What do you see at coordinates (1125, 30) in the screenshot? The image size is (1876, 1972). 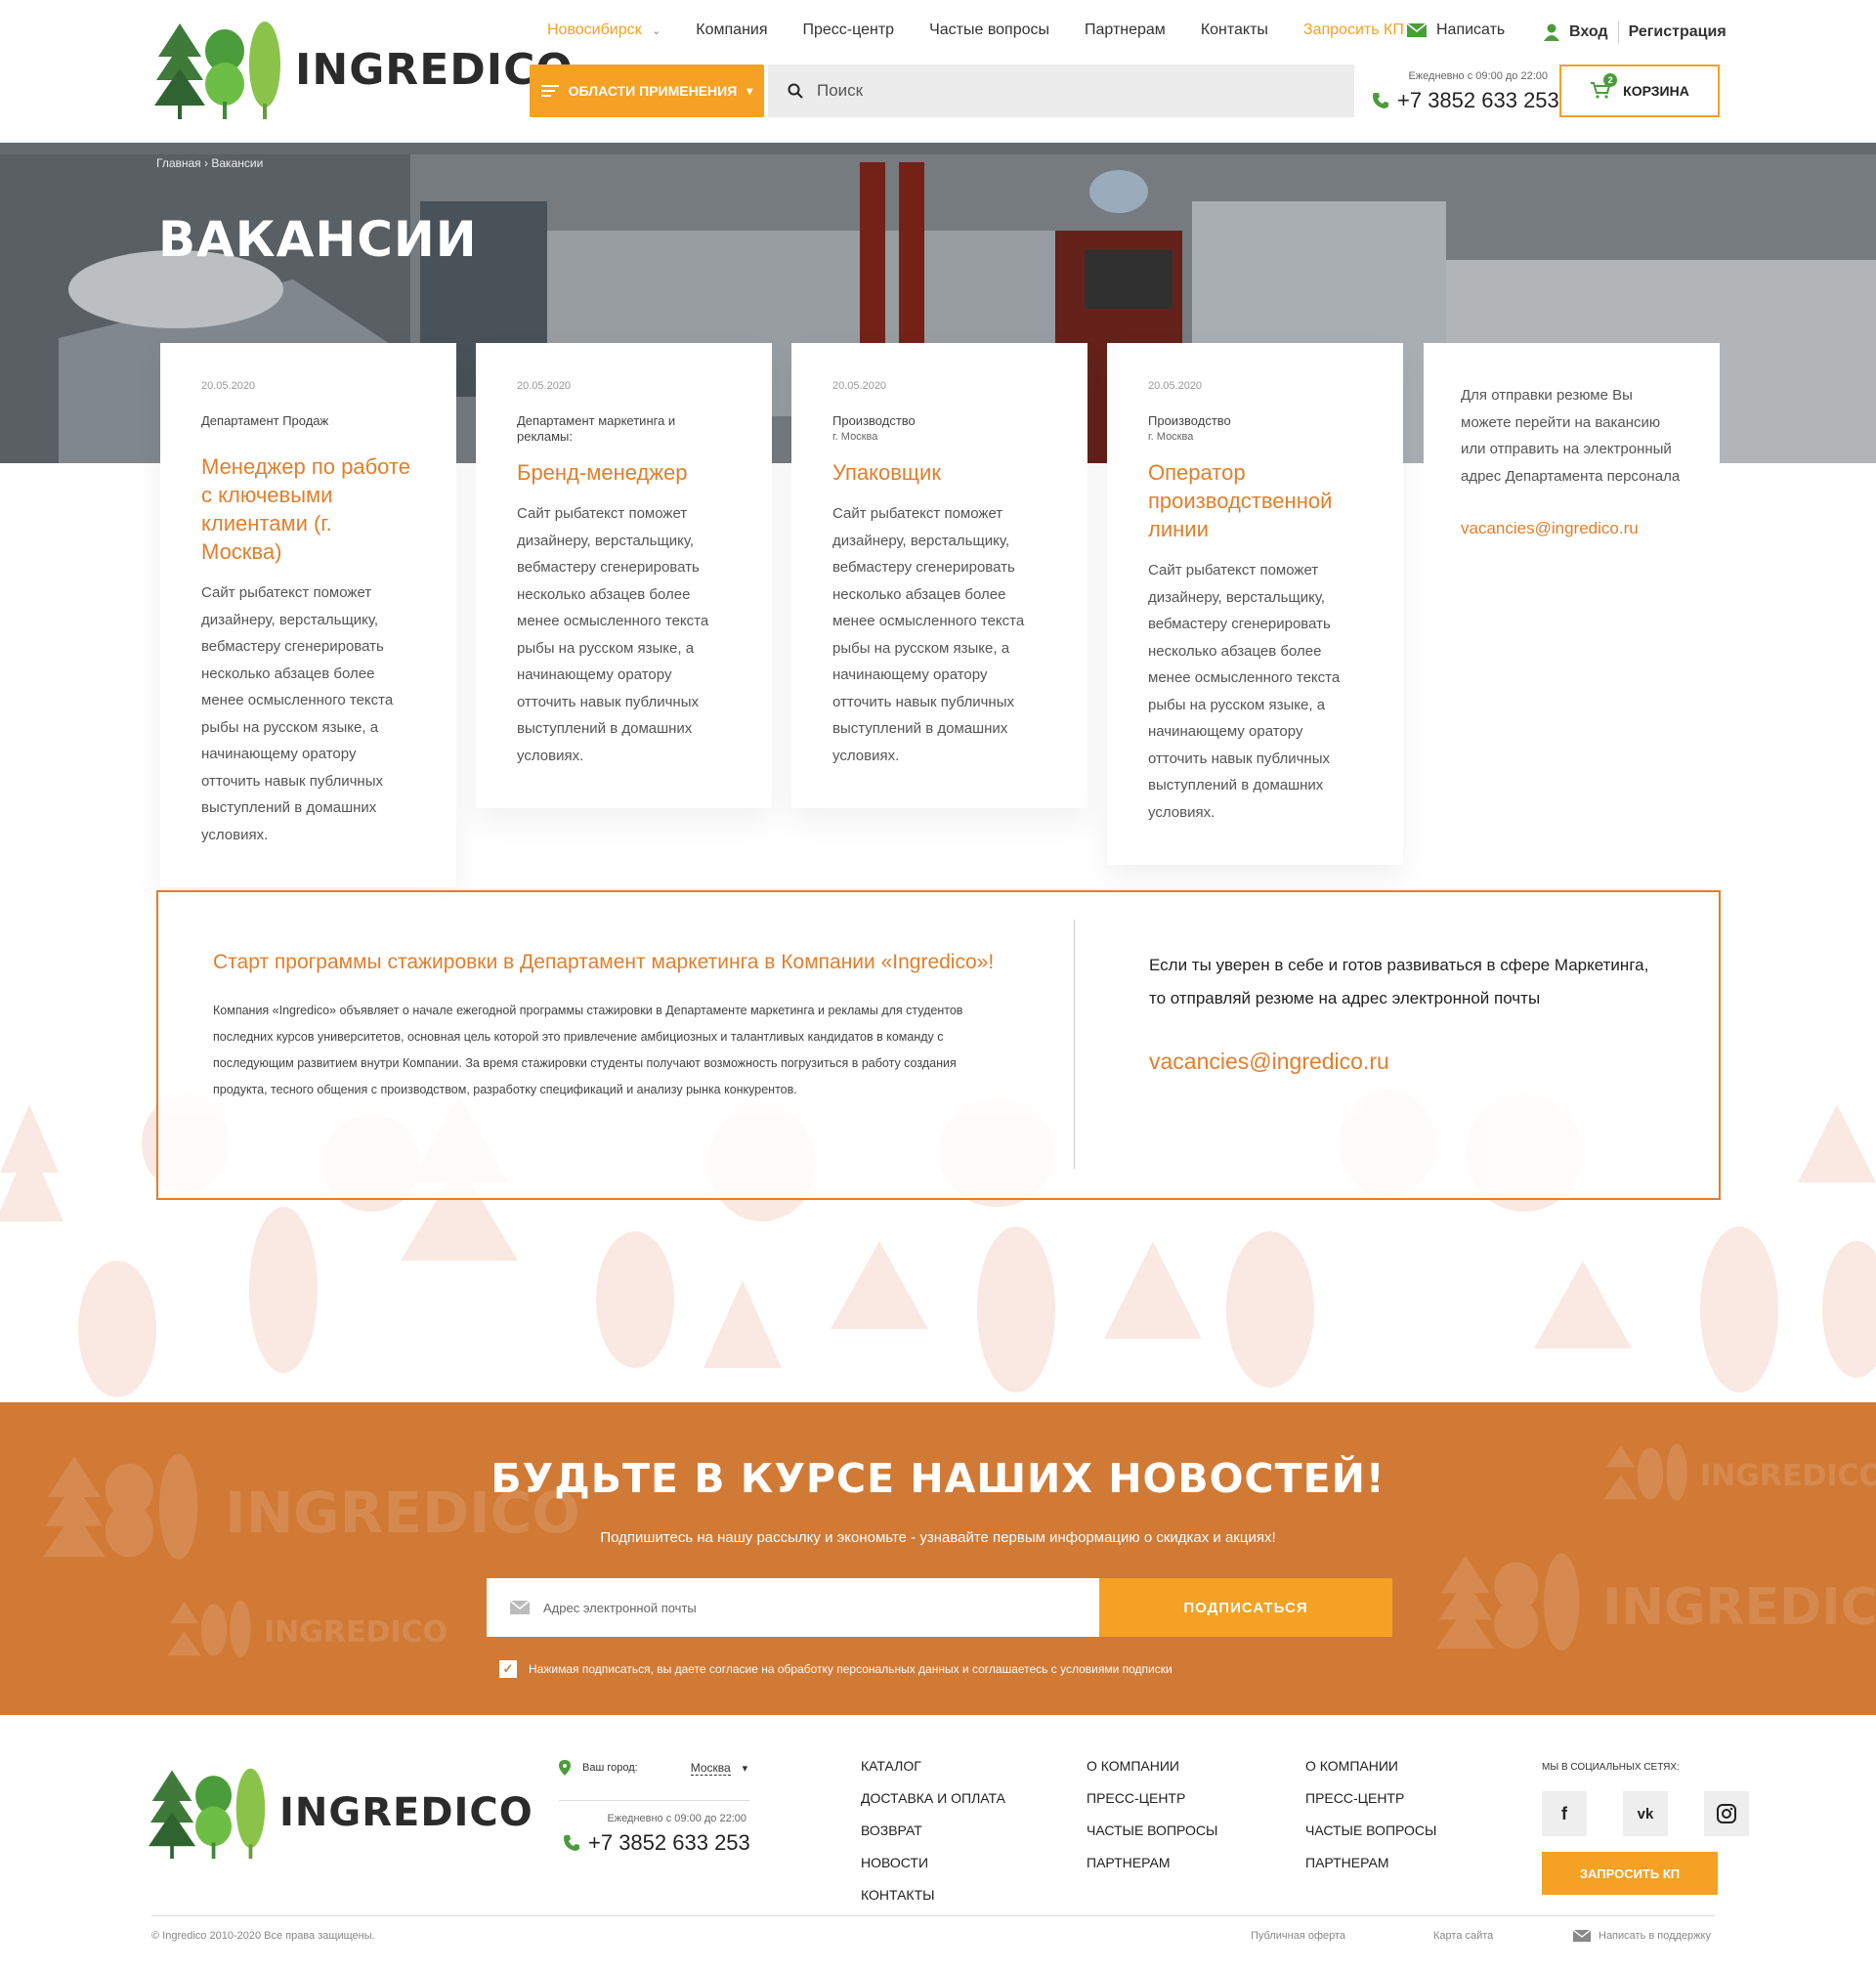 I see `nav-partners: Партнерам` at bounding box center [1125, 30].